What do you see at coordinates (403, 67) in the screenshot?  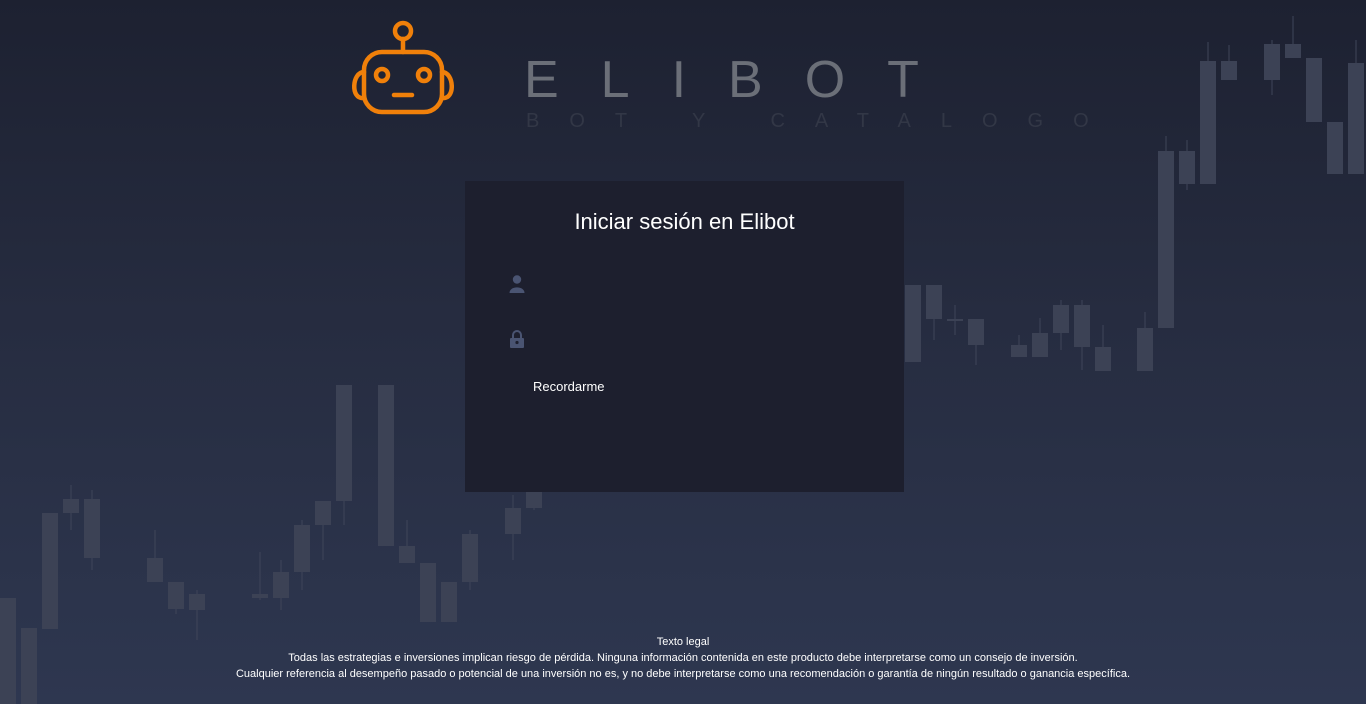 I see `robot-icon` at bounding box center [403, 67].